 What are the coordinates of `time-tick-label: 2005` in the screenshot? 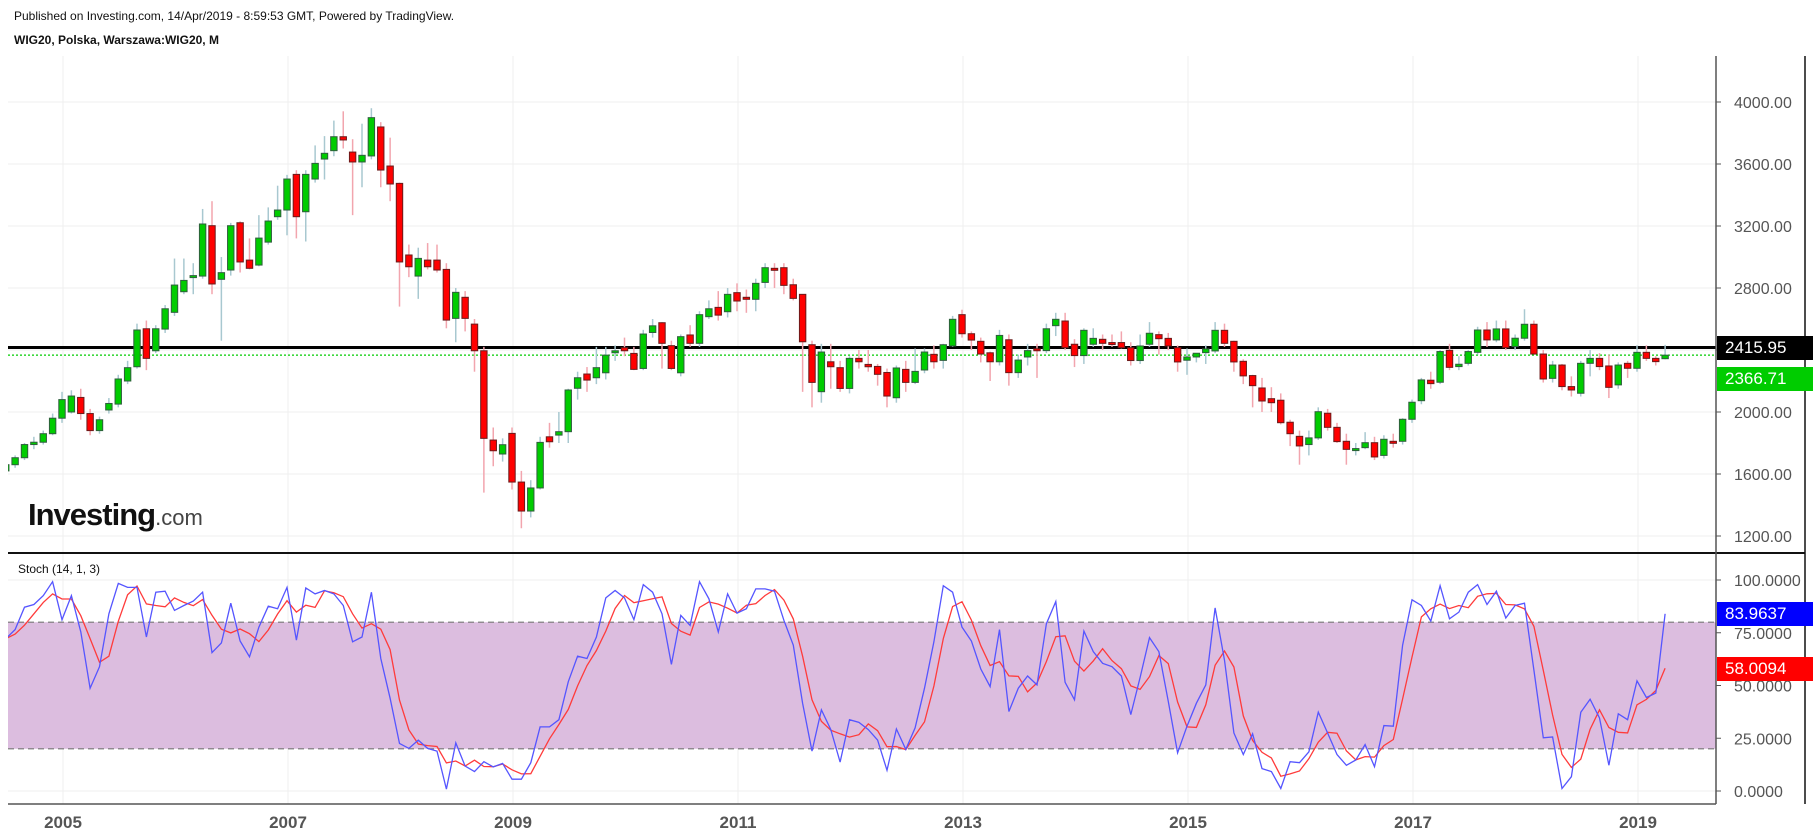 It's located at (63, 822).